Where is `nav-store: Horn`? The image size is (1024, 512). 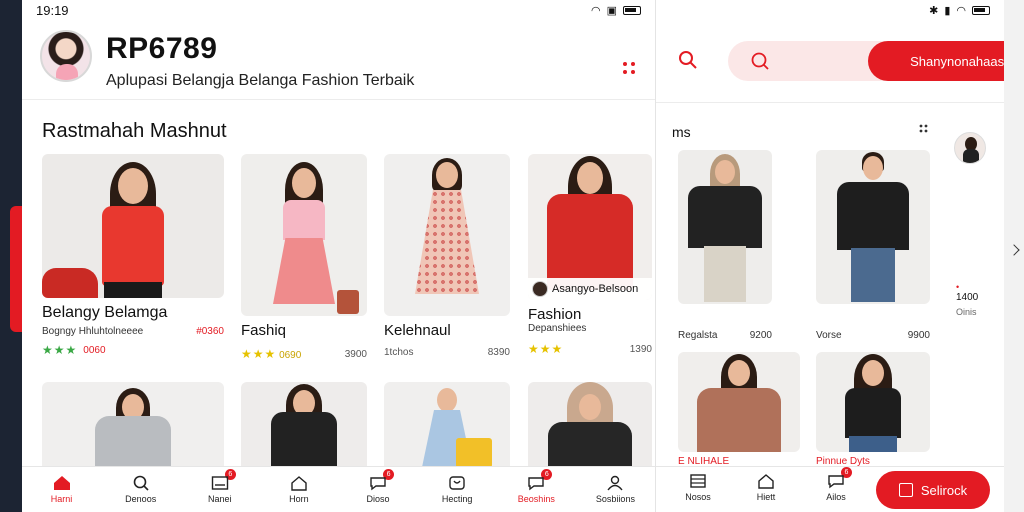
nav-store: Horn is located at coordinates (299, 489).